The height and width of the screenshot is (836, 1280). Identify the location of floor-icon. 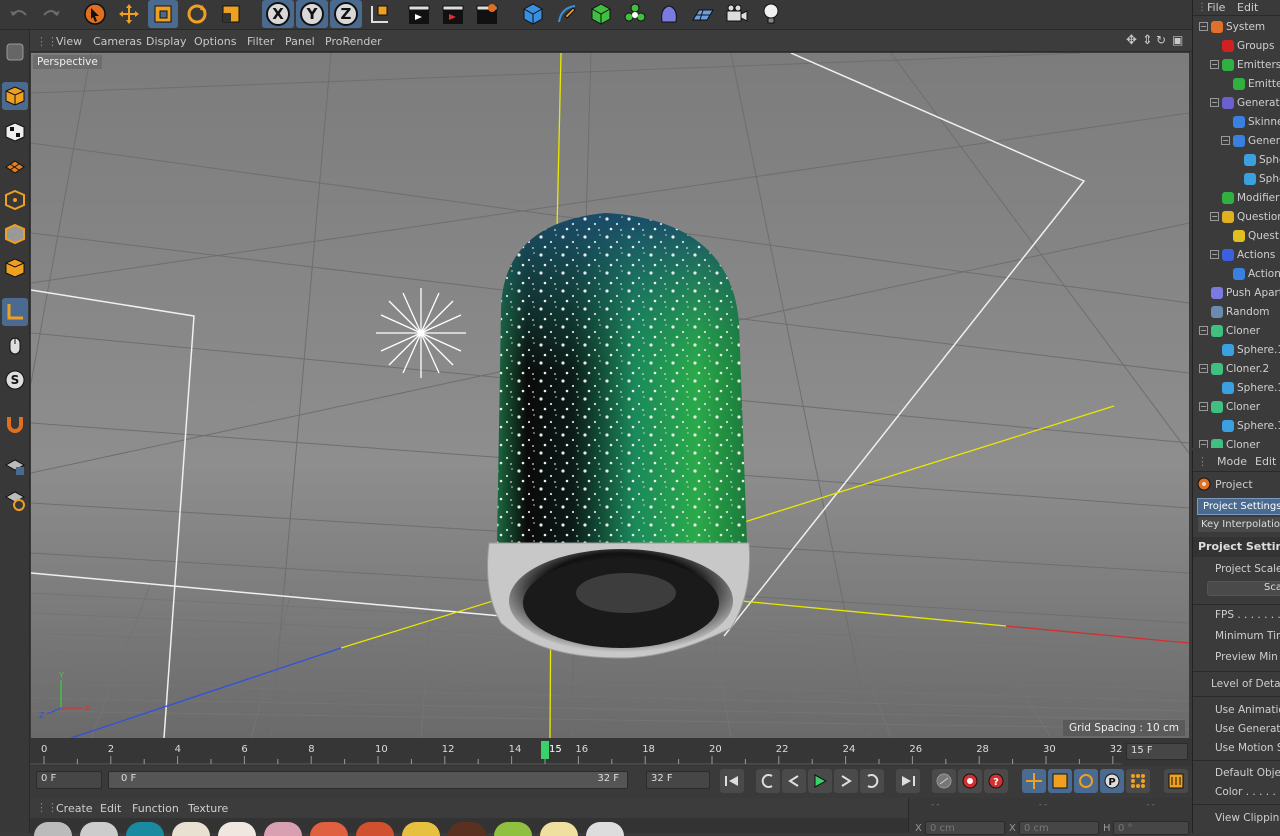
(703, 14).